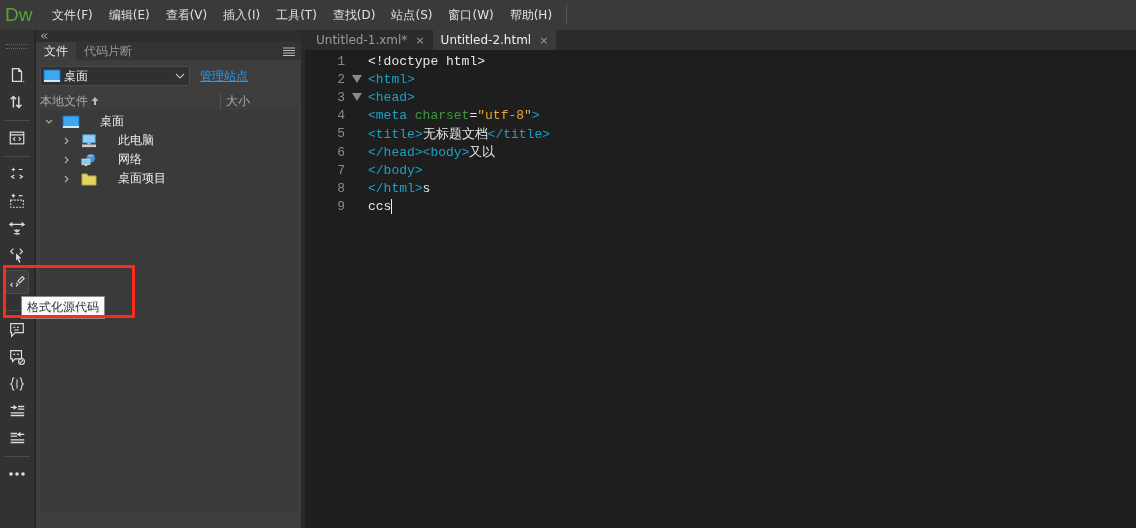 This screenshot has width=1136, height=528. I want to click on tree-item: 桌面, so click(112, 121).